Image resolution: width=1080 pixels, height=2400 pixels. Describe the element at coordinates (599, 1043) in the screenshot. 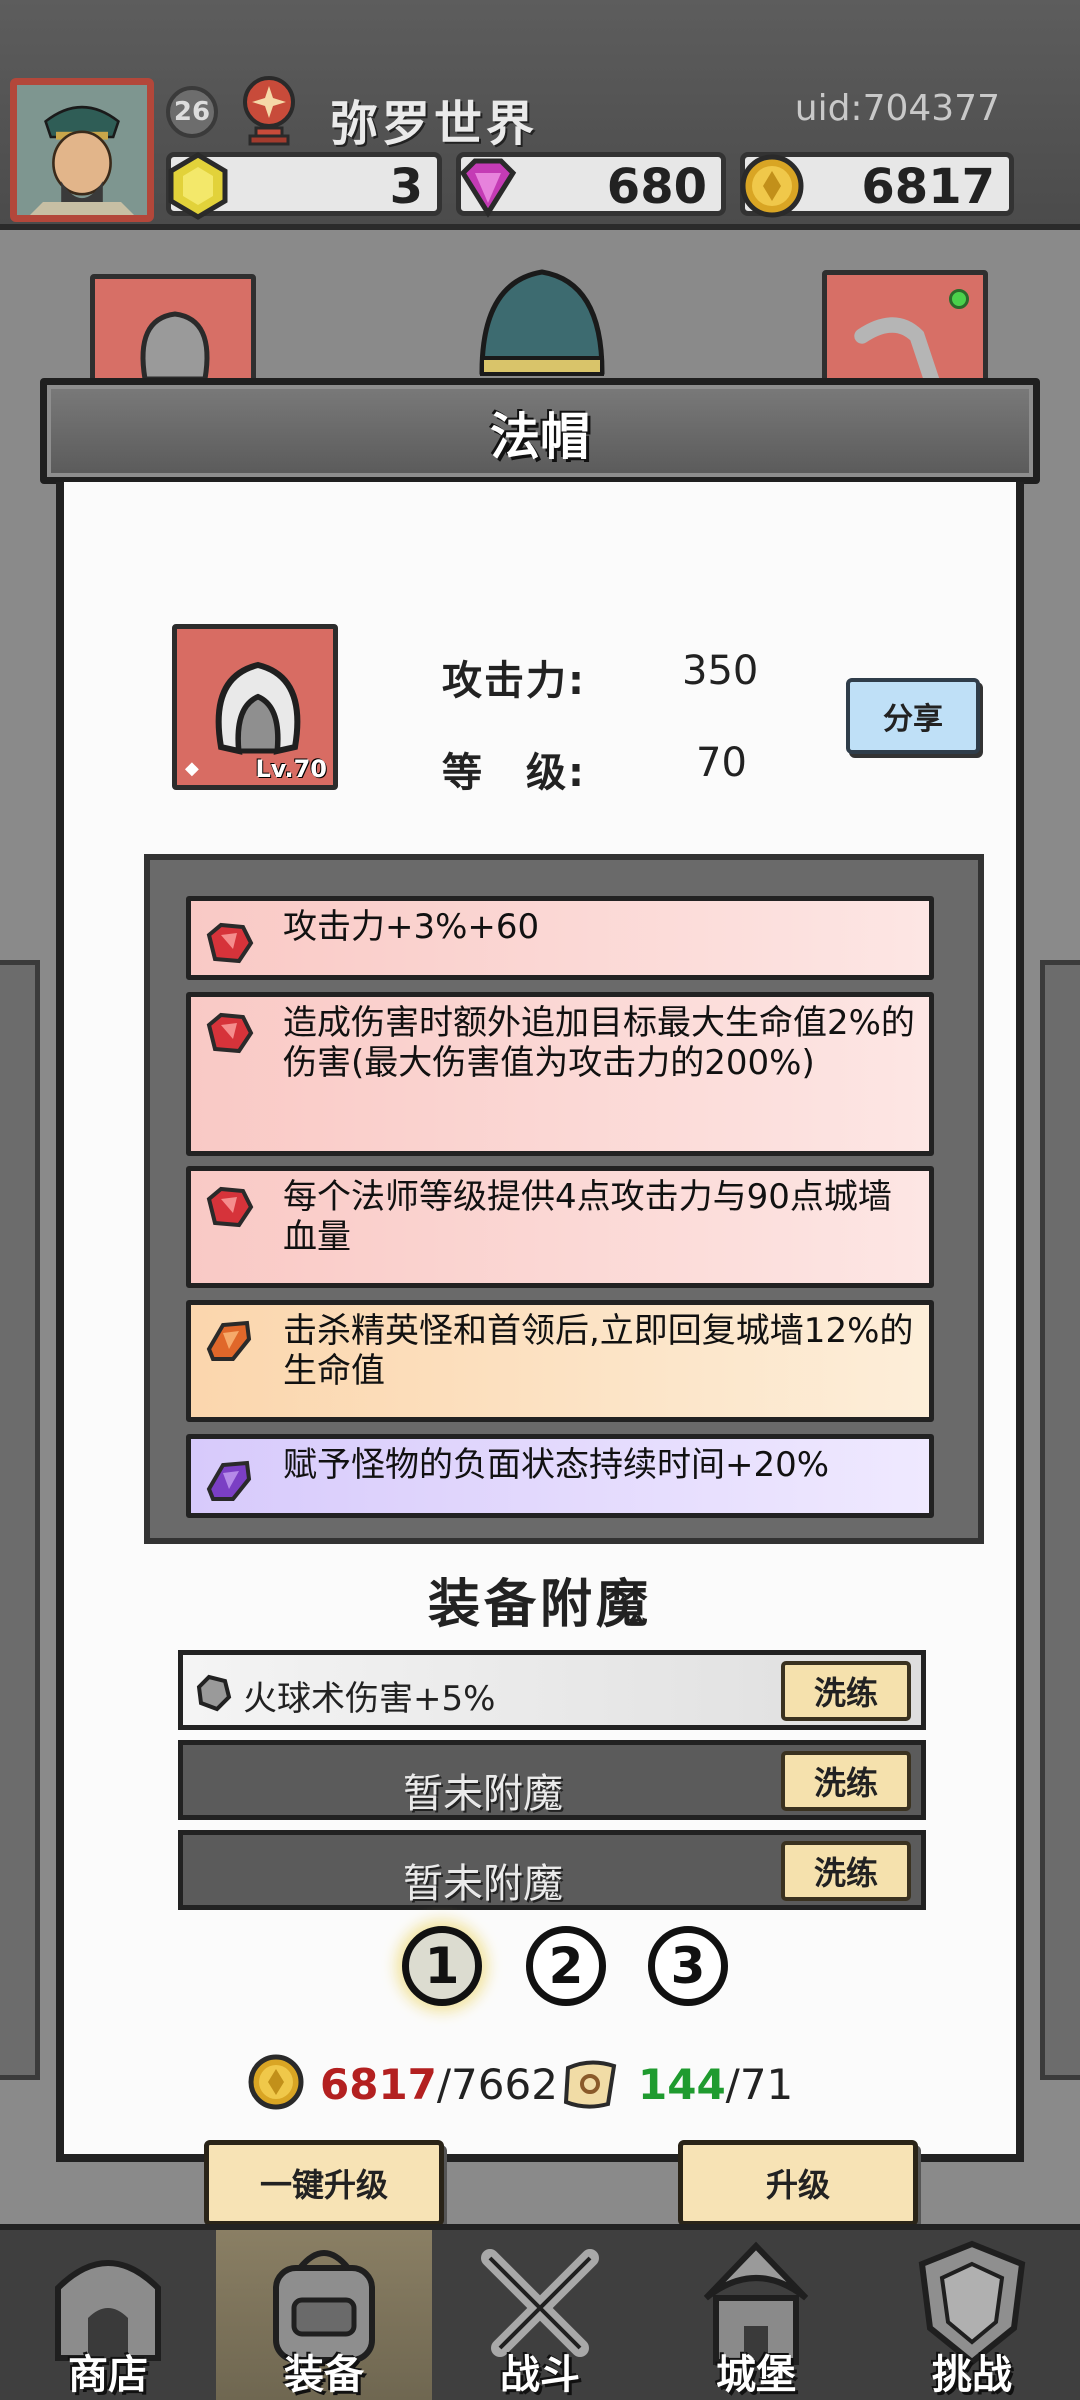

I see `affix-text: 造成伤害时额外追加目标最大生命值2%的伤害(最大伤害值为攻击力的200%)` at that location.